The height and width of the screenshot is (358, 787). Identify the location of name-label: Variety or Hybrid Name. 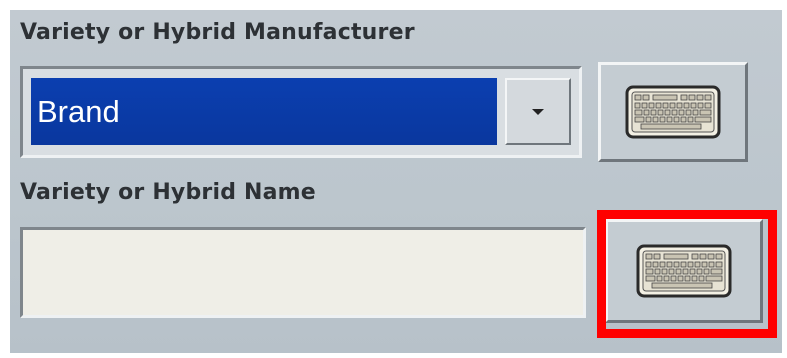
(168, 192).